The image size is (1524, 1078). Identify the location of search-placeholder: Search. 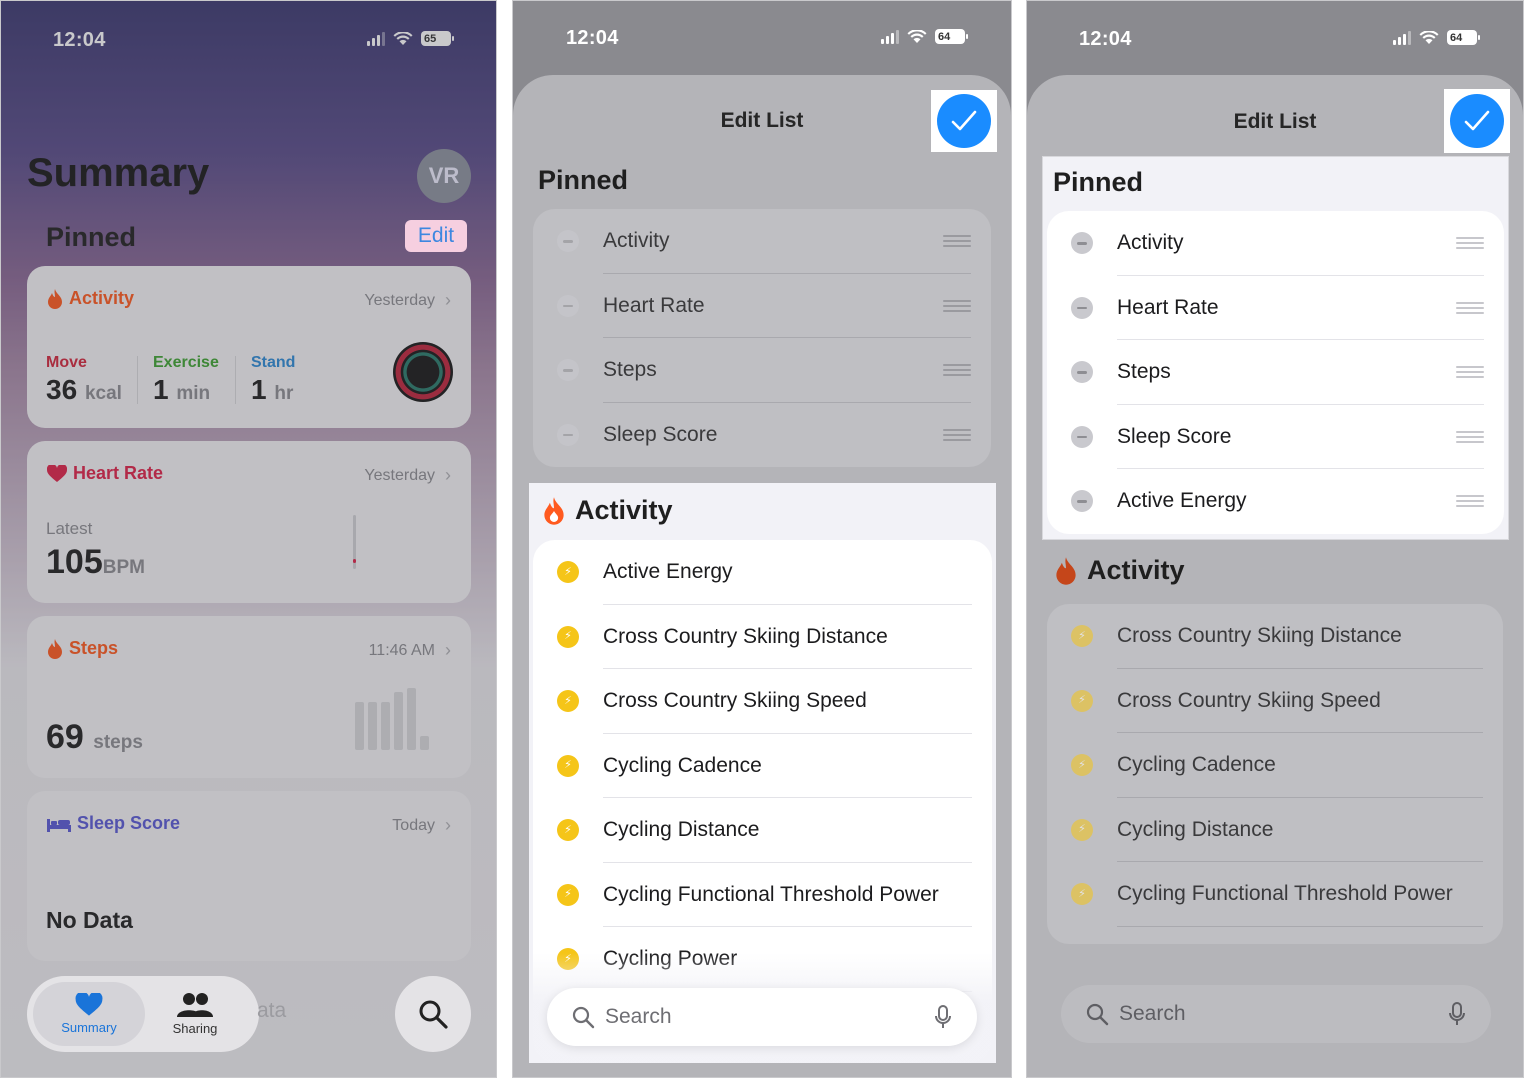
(638, 1016).